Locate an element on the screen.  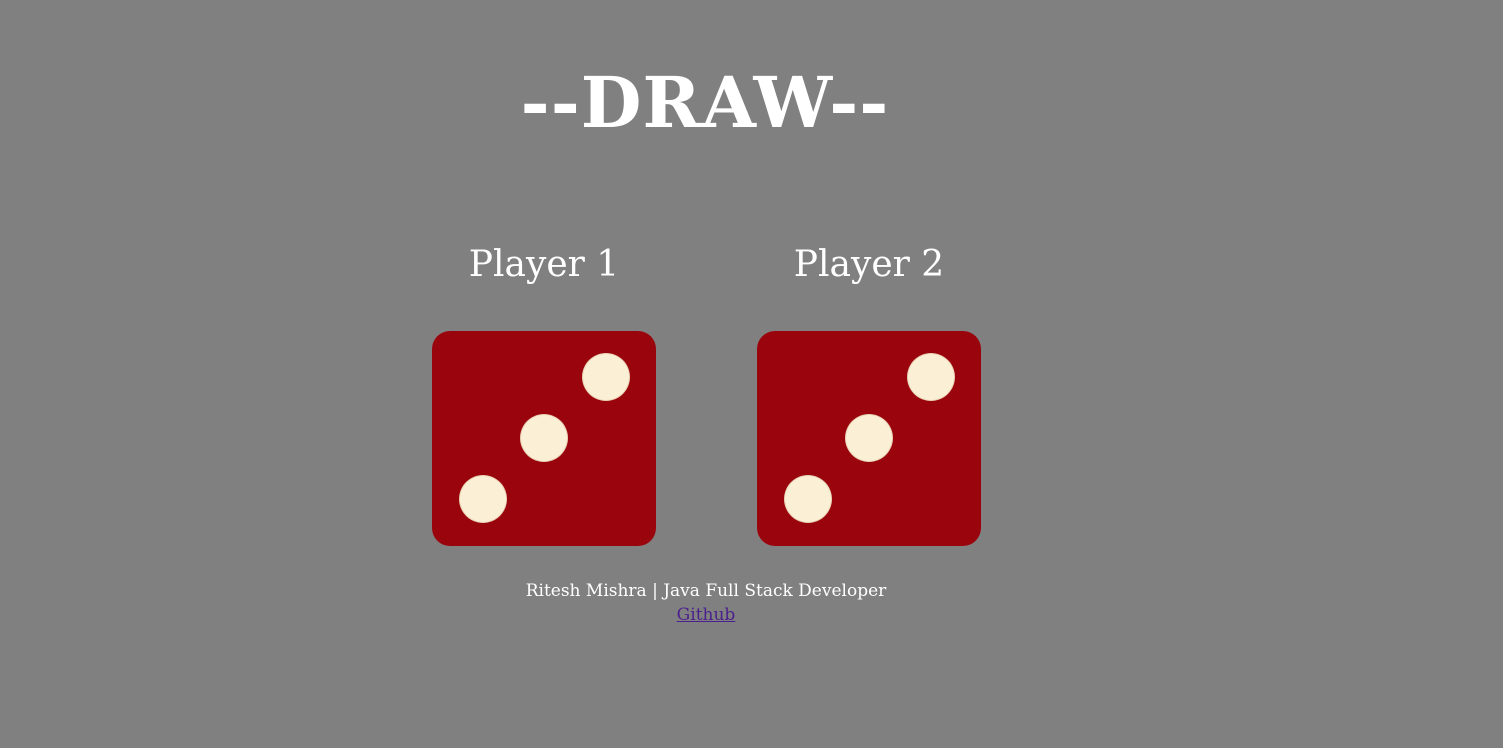
player-1-dice is located at coordinates (544, 438).